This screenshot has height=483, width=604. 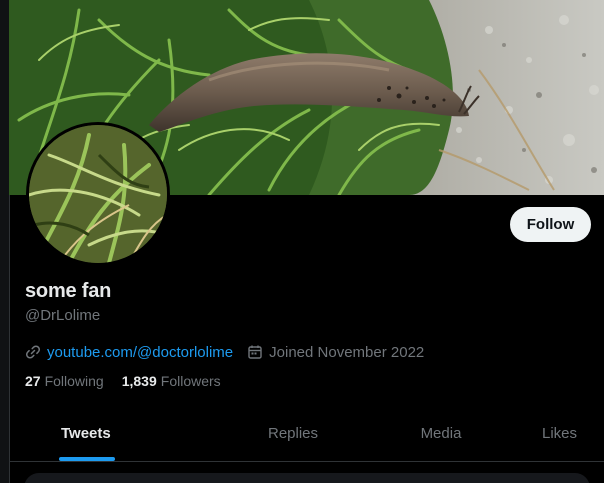 What do you see at coordinates (68, 291) in the screenshot?
I see `display-name: some fan` at bounding box center [68, 291].